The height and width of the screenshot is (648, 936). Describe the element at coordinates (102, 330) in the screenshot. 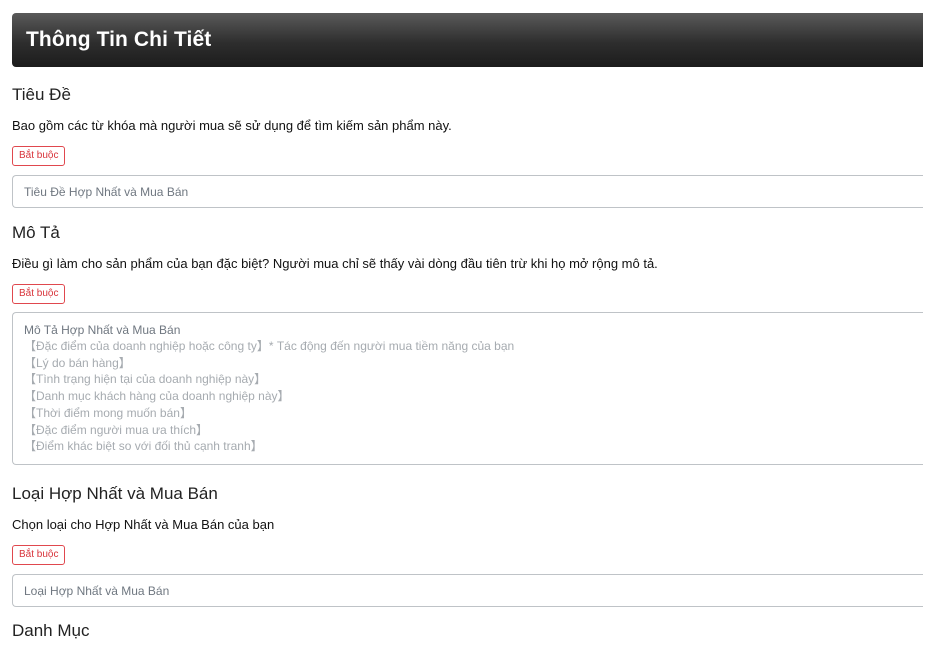

I see `textarea-placeholder-title: Mô Tả Hợp Nhất và Mua Bán` at that location.